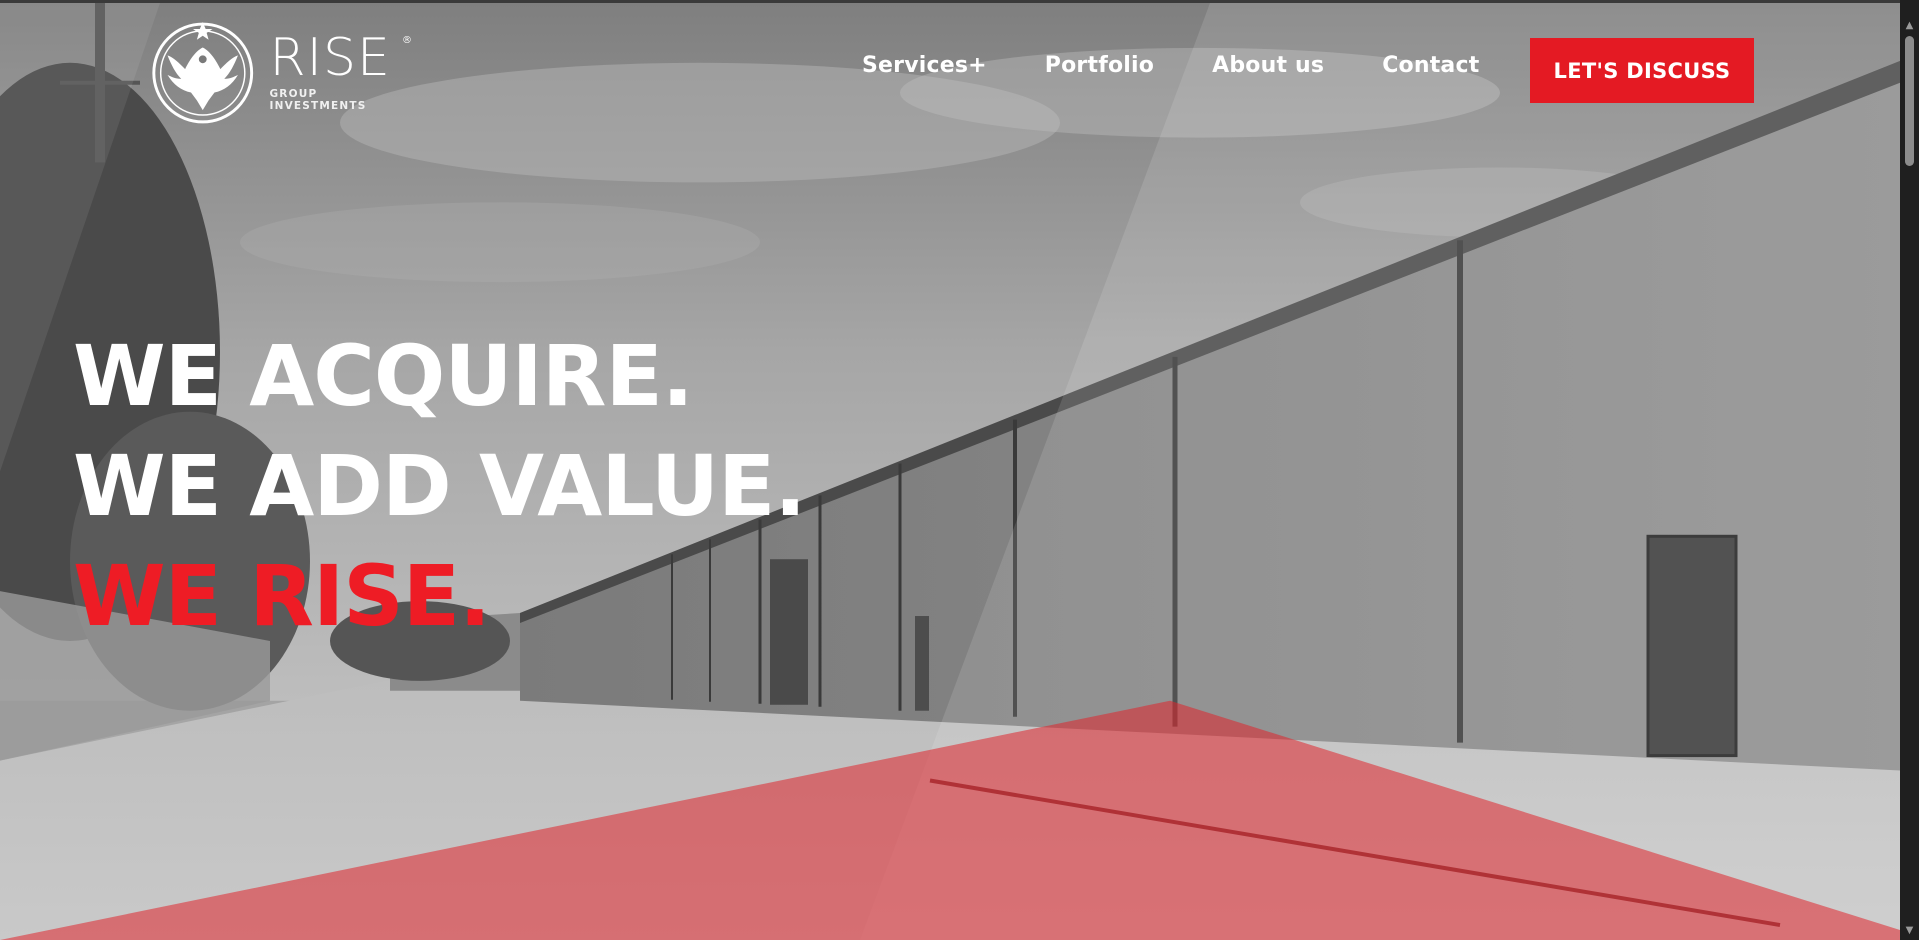 Image resolution: width=1919 pixels, height=940 pixels. What do you see at coordinates (282, 596) in the screenshot?
I see `headline-line-rise: WE RISE.` at bounding box center [282, 596].